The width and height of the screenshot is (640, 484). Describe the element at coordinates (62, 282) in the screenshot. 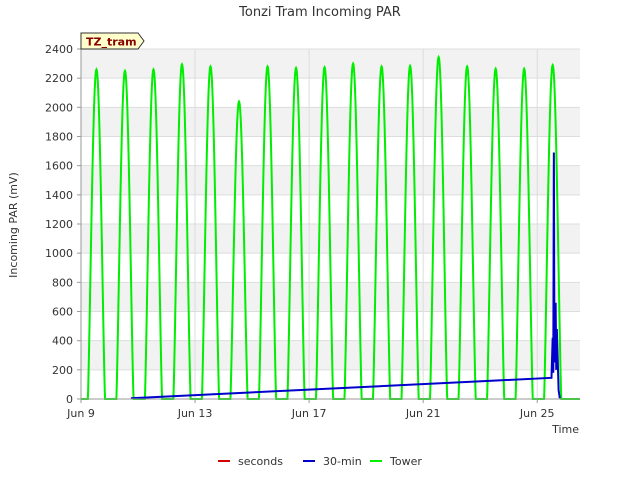

I see `y-tick-label: 800` at that location.